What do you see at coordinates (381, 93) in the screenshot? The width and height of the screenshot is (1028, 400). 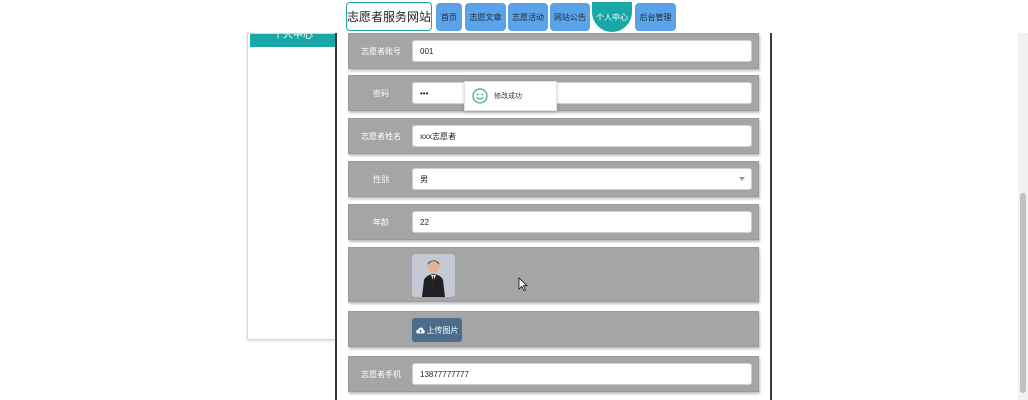 I see `password-label: 密码` at bounding box center [381, 93].